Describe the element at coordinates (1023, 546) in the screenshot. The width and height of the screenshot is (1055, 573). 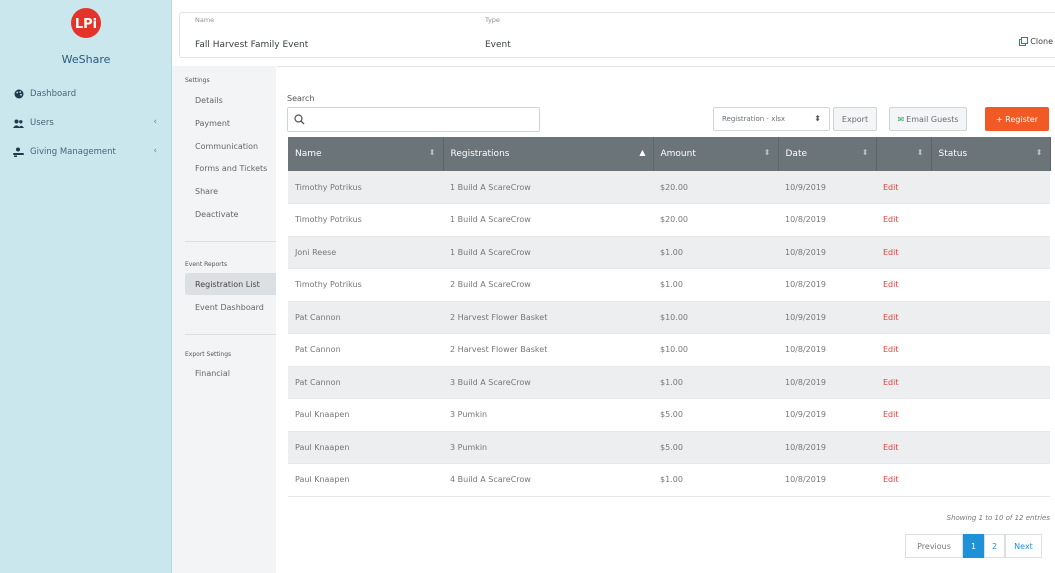
I see `pagination-next: Next` at that location.